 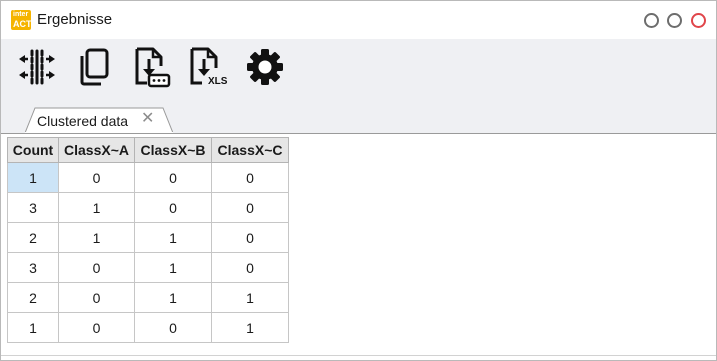 I want to click on export-button, so click(x=151, y=67).